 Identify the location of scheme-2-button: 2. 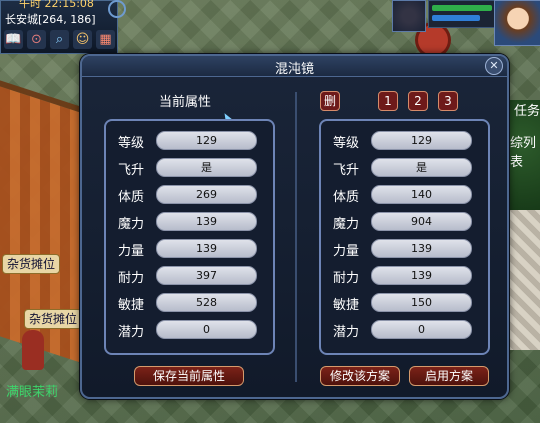
(418, 101).